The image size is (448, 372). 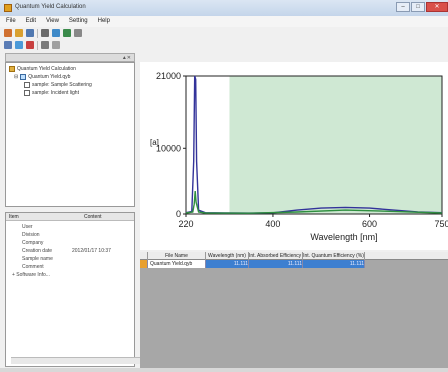 I want to click on toolbar-main, so click(x=224, y=33).